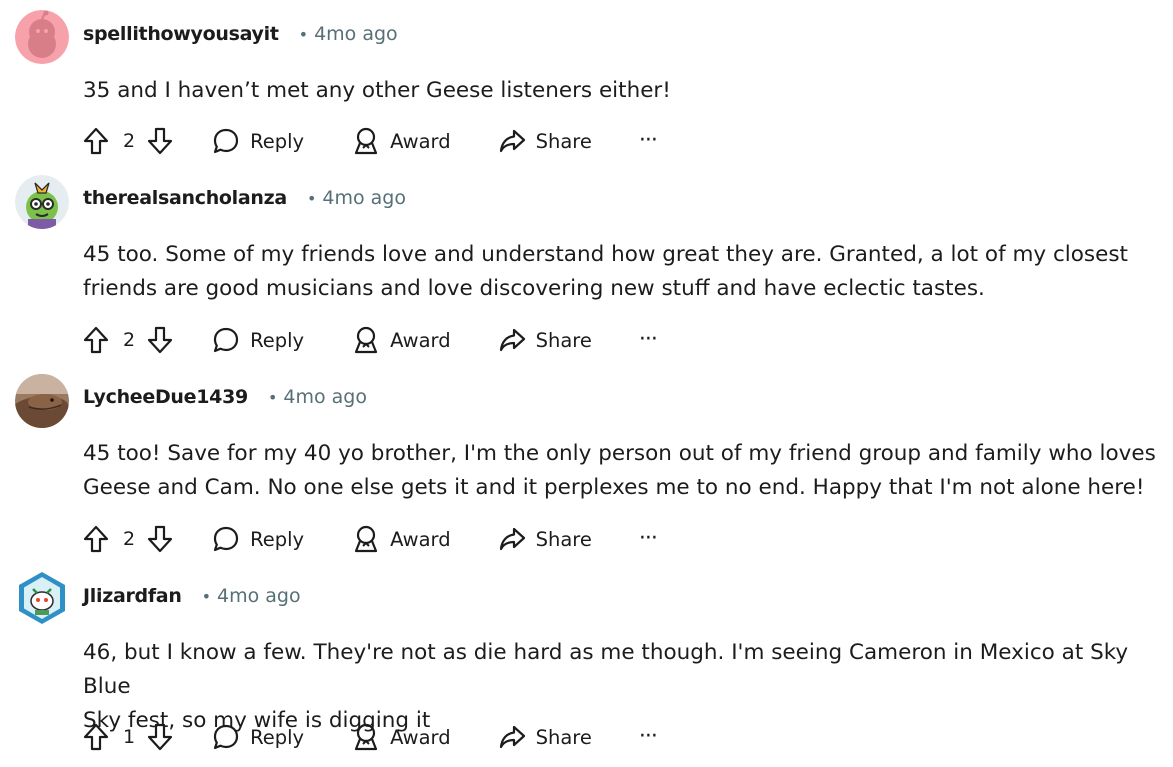 The height and width of the screenshot is (767, 1173). I want to click on snoo-hexagon-avatar-icon, so click(42, 598).